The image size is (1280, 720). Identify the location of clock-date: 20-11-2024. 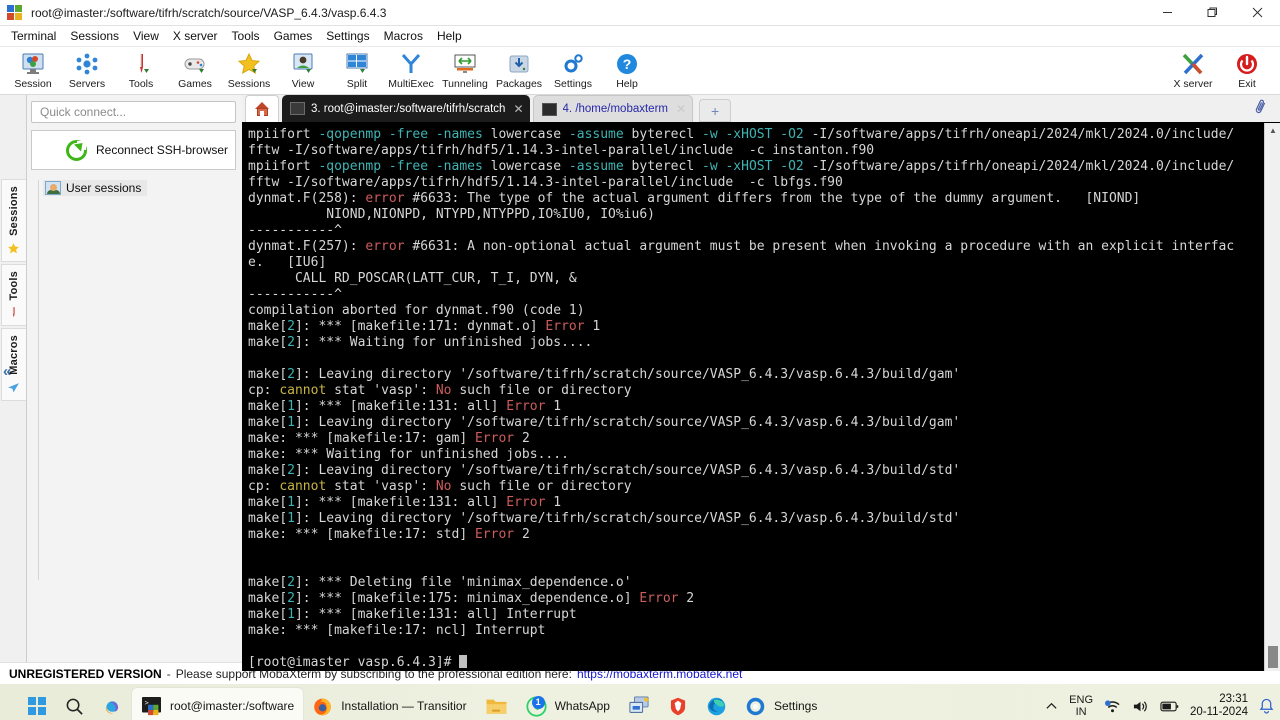
(1219, 712).